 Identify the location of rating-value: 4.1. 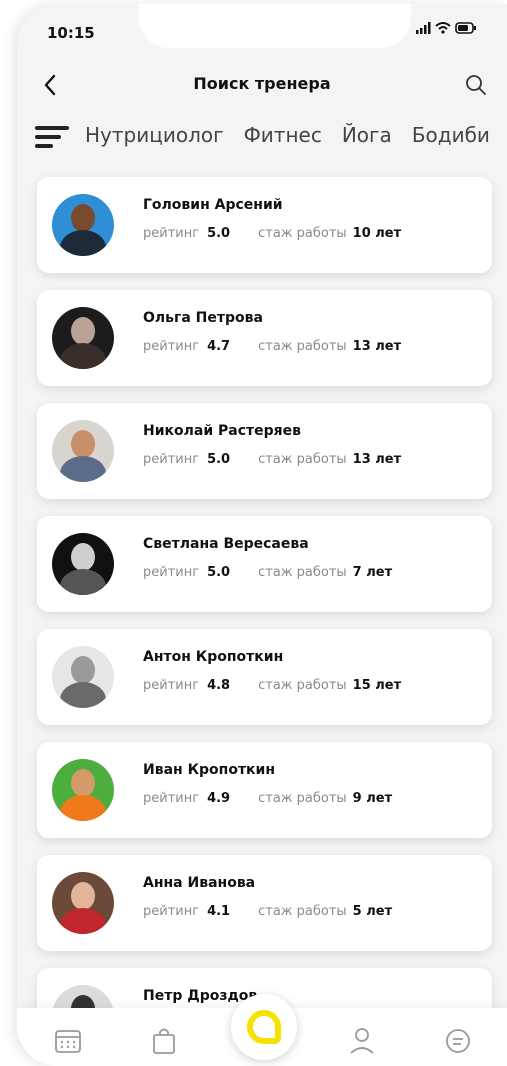
(219, 911).